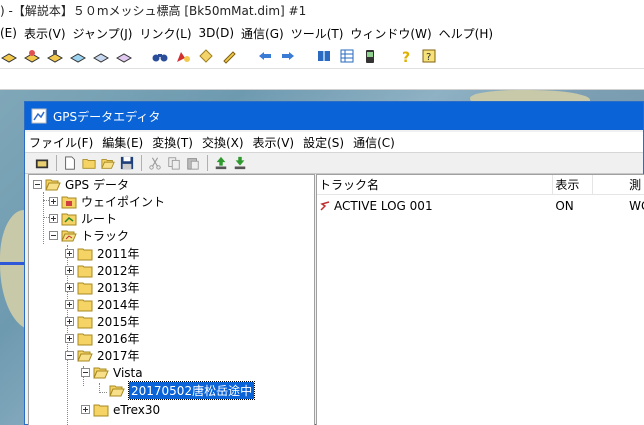  Describe the element at coordinates (227, 142) in the screenshot. I see `menu-exchange: 交換(X)` at that location.